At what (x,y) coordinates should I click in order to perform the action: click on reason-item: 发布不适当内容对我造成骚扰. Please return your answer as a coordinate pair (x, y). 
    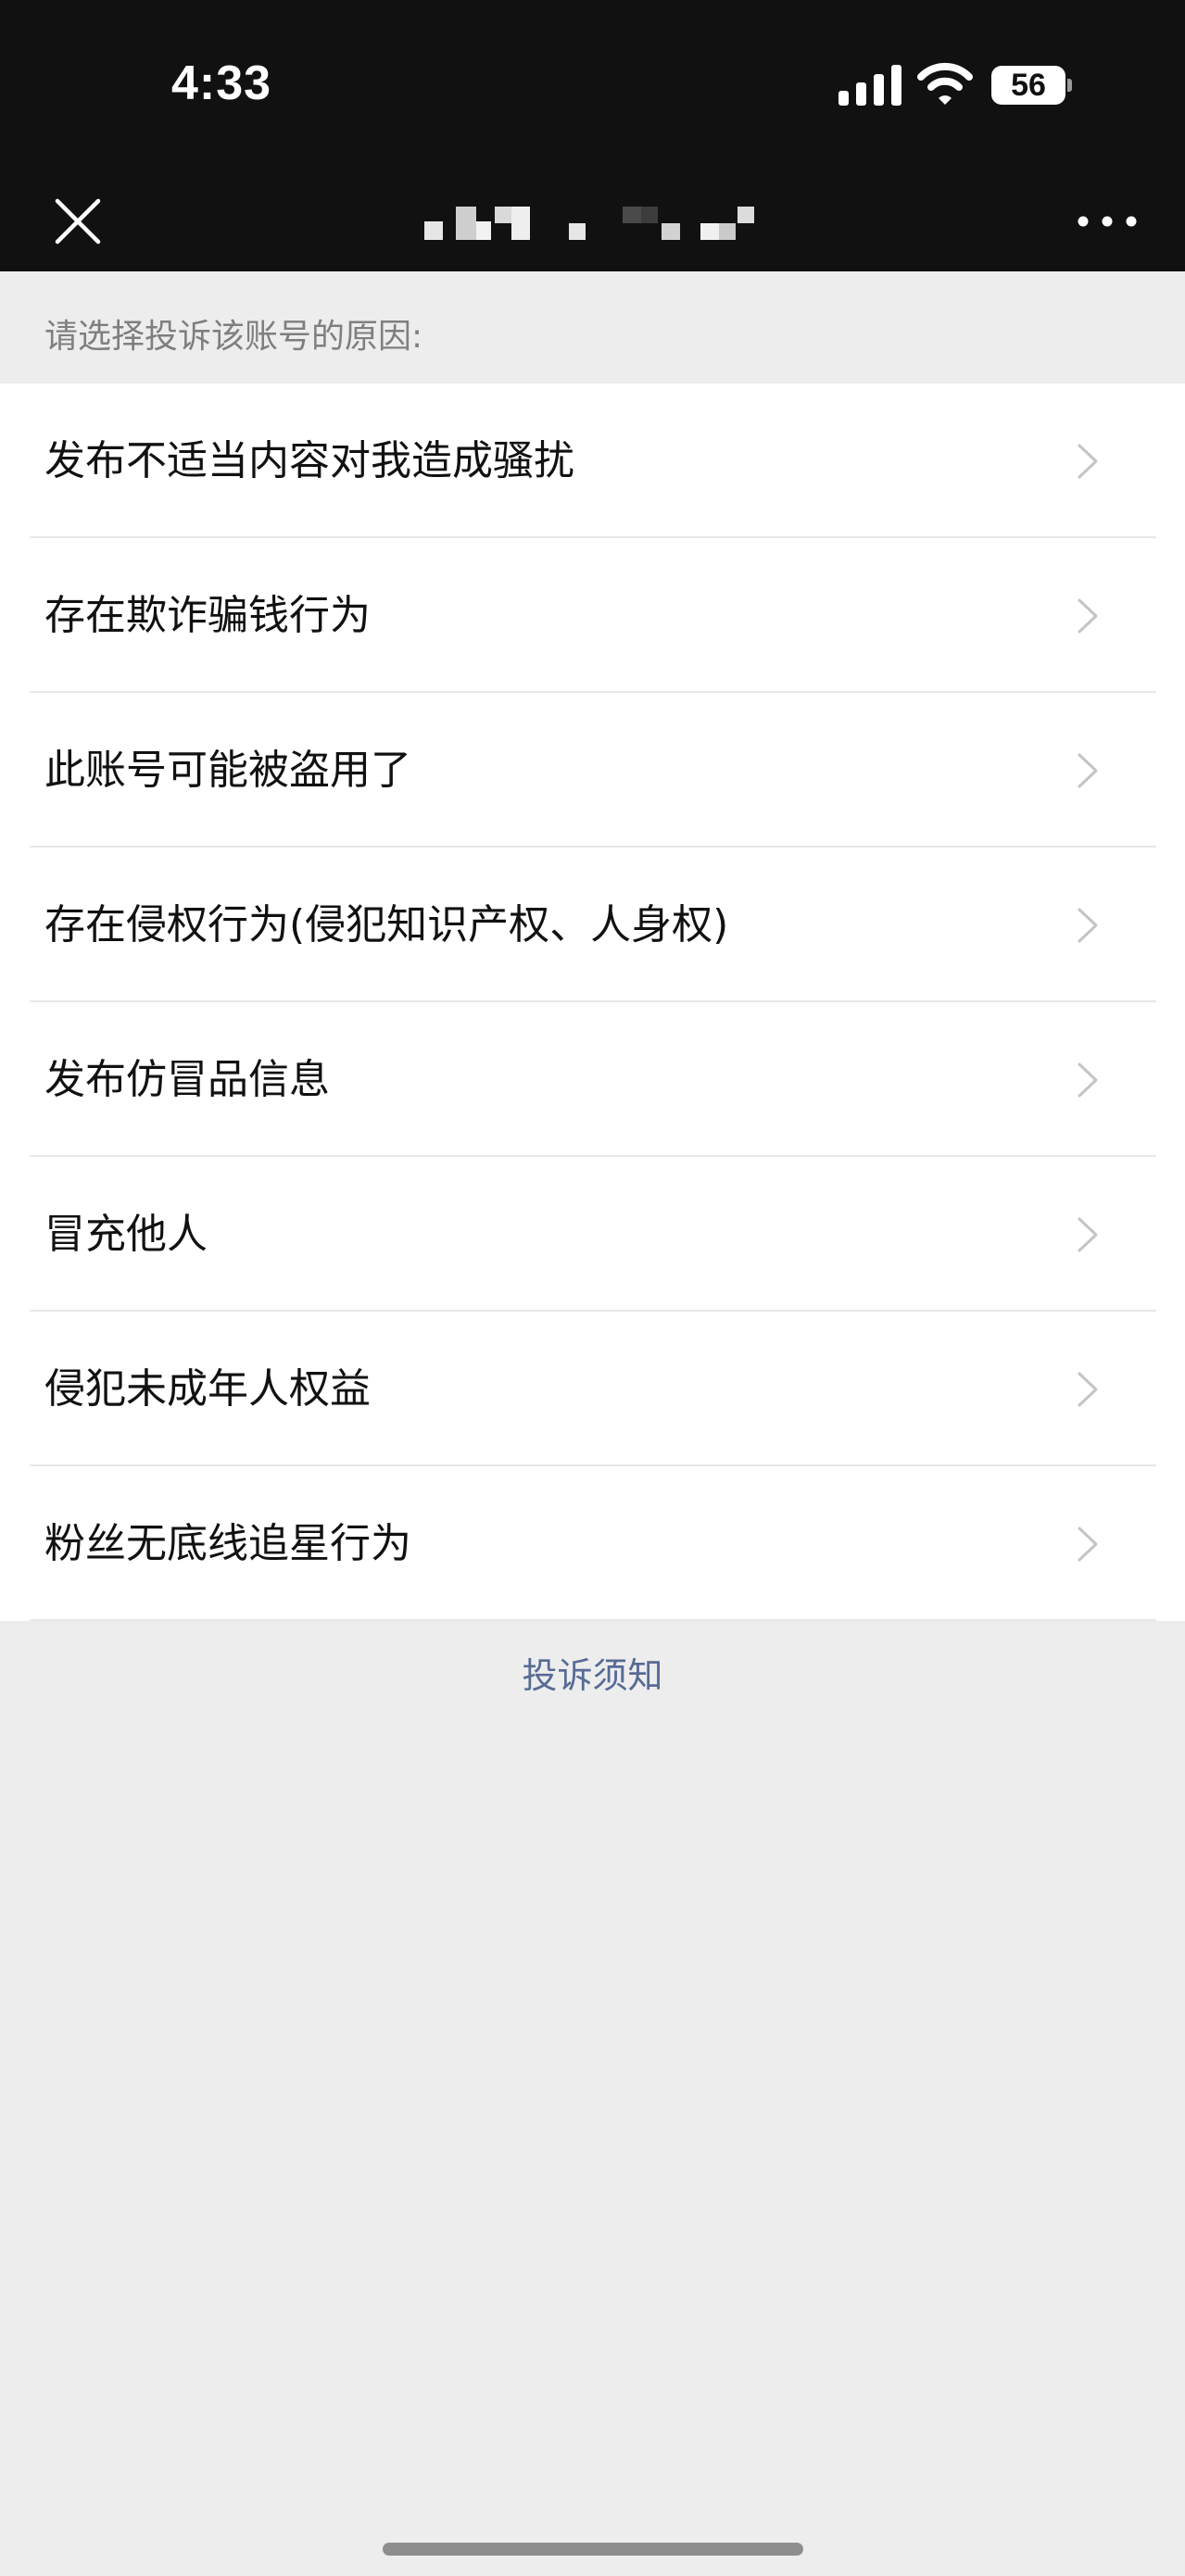
    Looking at the image, I should click on (592, 460).